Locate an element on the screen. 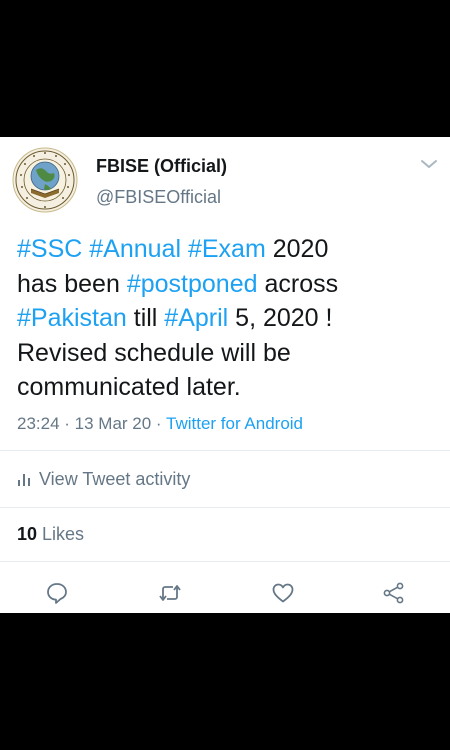 The width and height of the screenshot is (450, 750). retweet-icon is located at coordinates (170, 593).